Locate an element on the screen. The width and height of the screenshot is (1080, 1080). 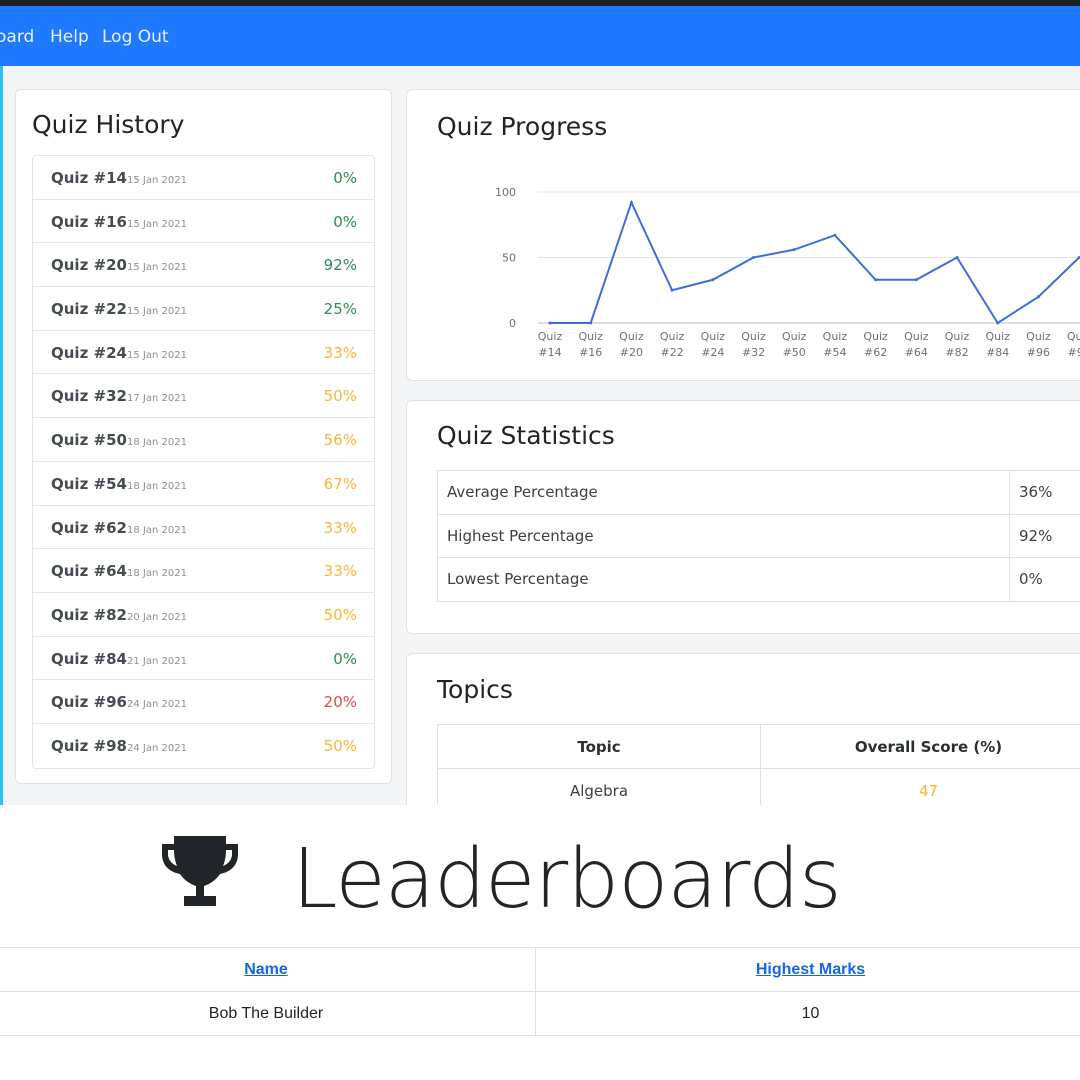
quiz-percent: 56% is located at coordinates (340, 440).